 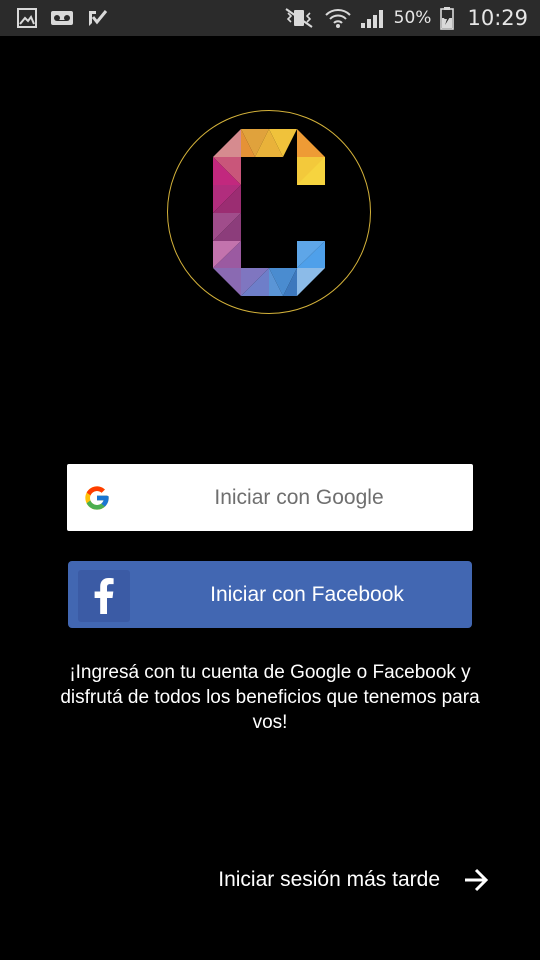 What do you see at coordinates (270, 18) in the screenshot?
I see `status-bar: 50% 10:29` at bounding box center [270, 18].